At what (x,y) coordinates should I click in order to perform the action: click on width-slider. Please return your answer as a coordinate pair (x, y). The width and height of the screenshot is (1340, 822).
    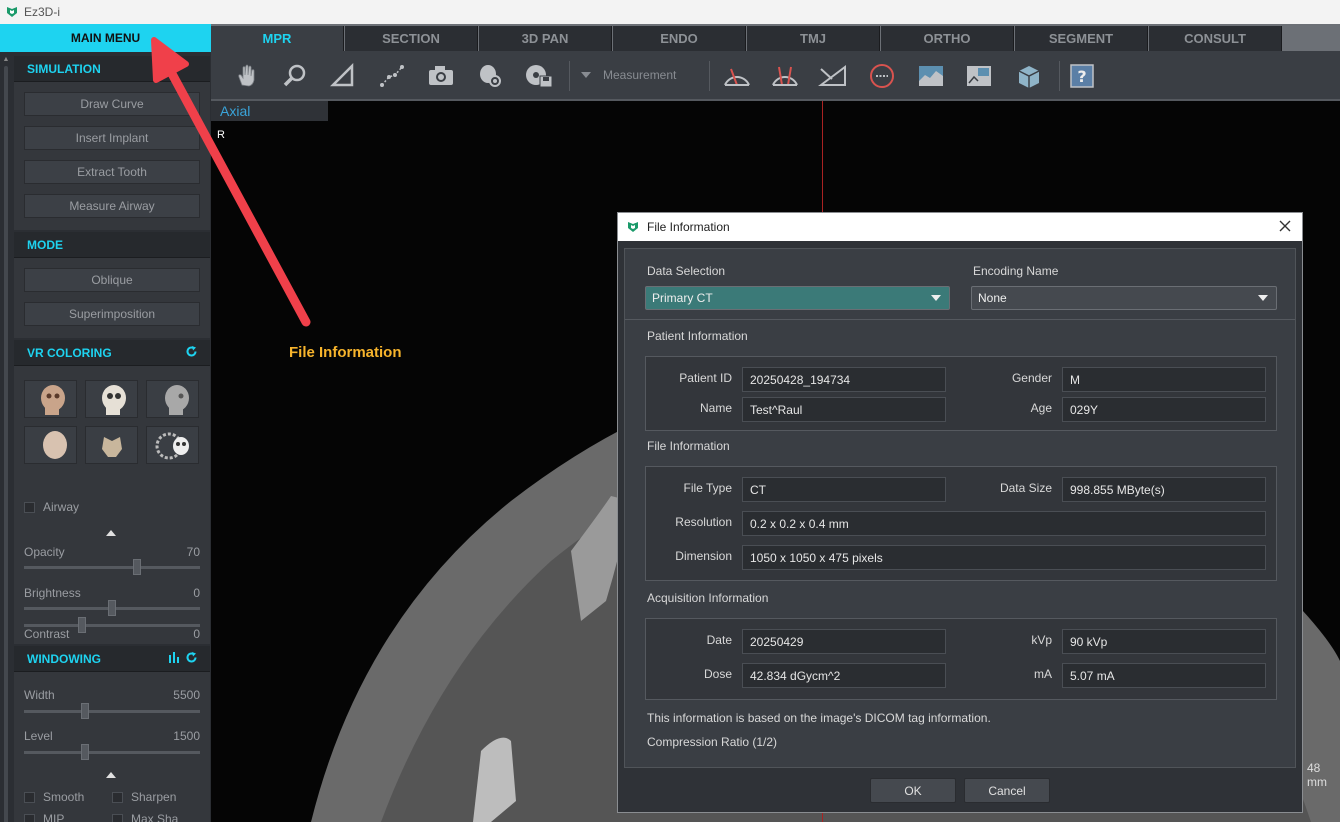
    Looking at the image, I should click on (112, 711).